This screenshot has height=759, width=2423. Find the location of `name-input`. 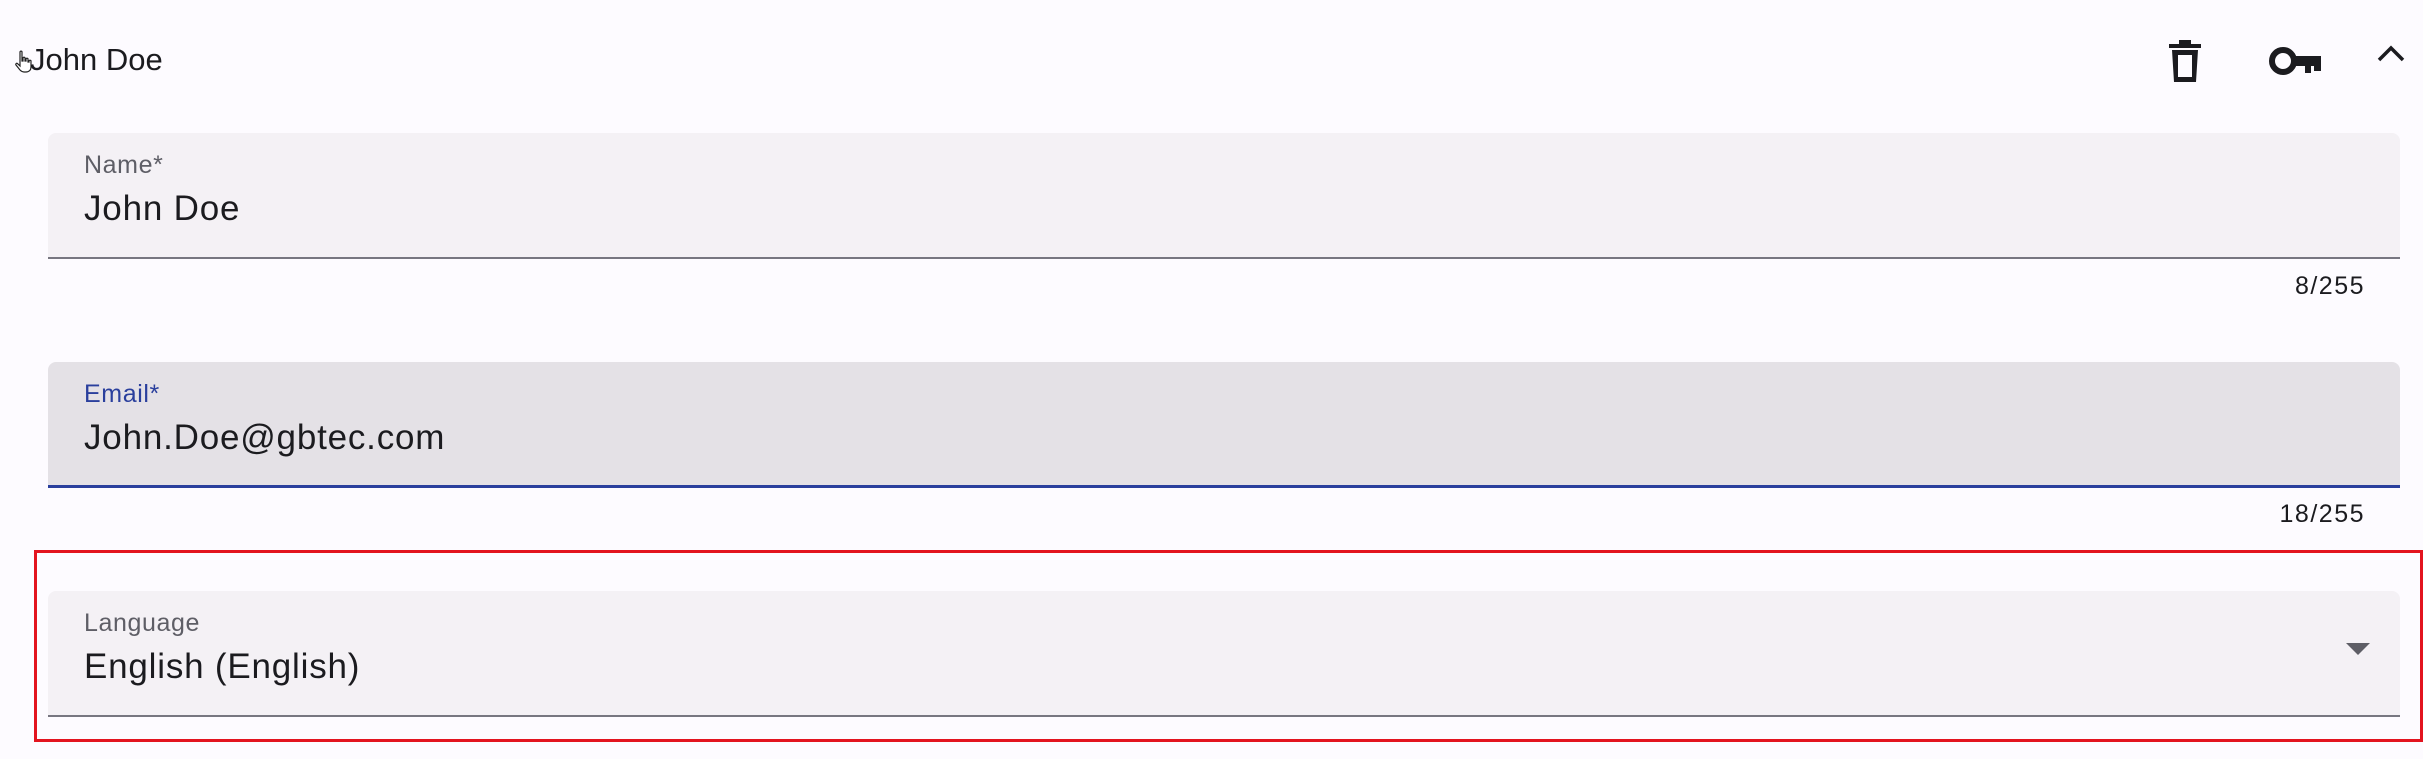

name-input is located at coordinates (1184, 209).